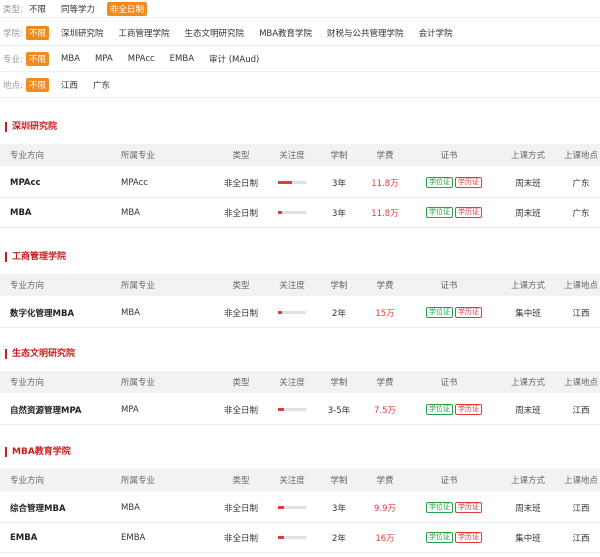 This screenshot has width=600, height=557. I want to click on header-major: 所属专业, so click(138, 383).